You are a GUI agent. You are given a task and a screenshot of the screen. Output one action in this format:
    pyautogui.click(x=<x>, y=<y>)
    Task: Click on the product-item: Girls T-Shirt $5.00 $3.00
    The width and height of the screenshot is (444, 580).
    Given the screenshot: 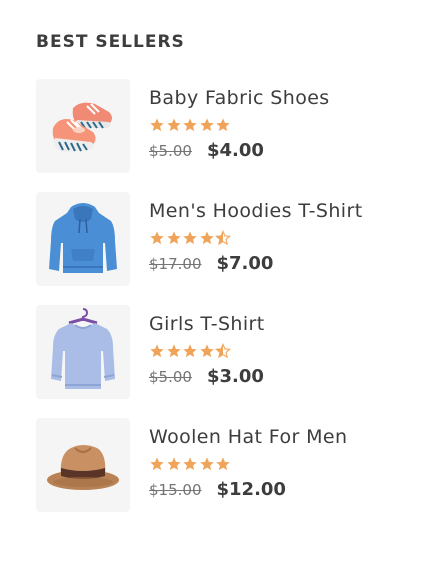 What is the action you would take?
    pyautogui.click(x=226, y=352)
    